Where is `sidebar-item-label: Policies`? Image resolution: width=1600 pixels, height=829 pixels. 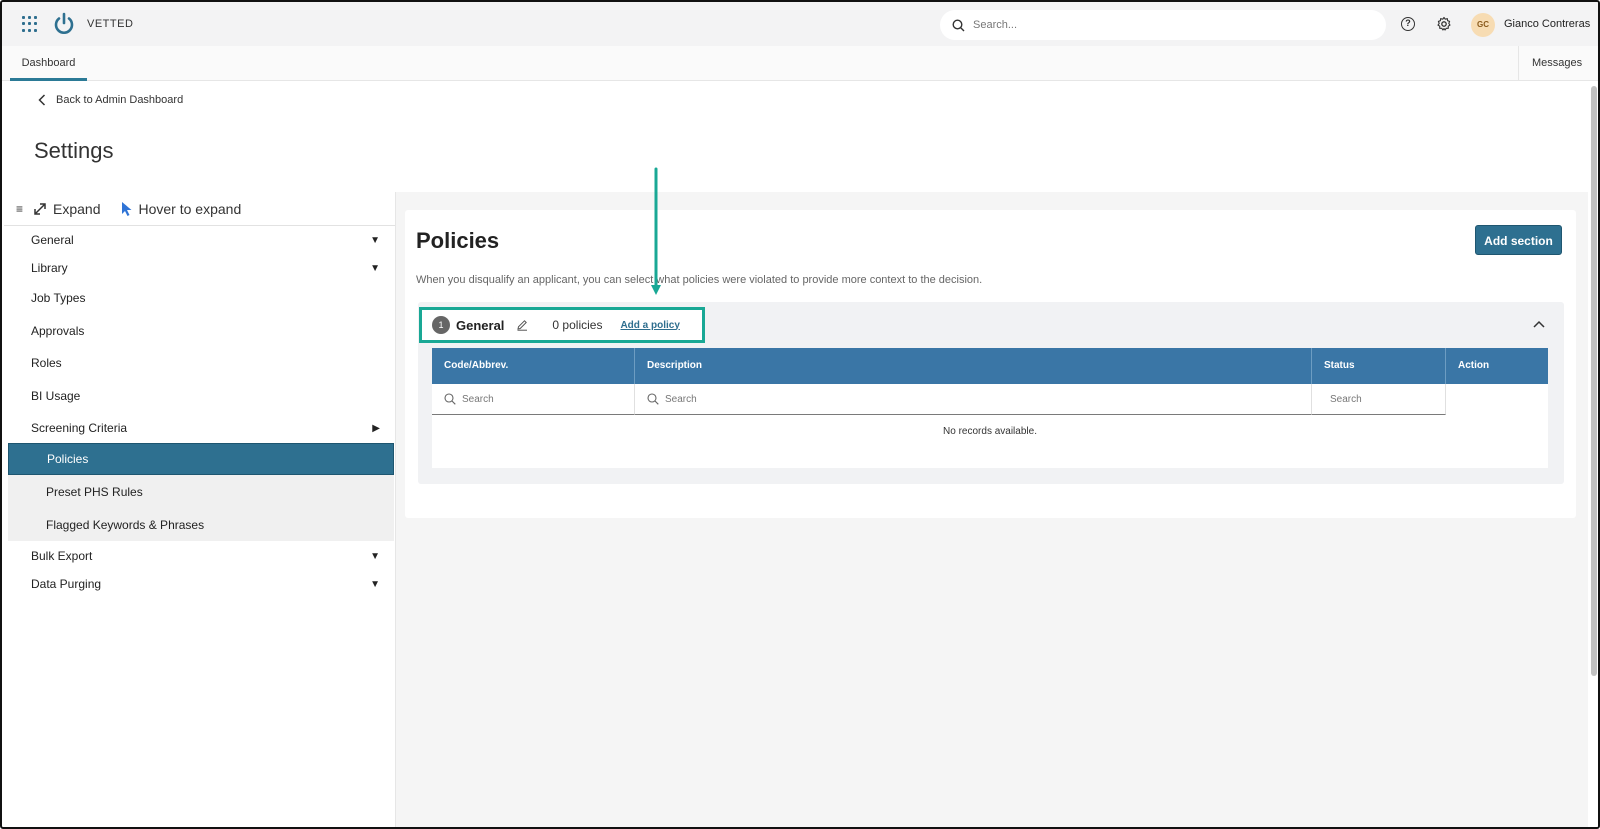 sidebar-item-label: Policies is located at coordinates (68, 459).